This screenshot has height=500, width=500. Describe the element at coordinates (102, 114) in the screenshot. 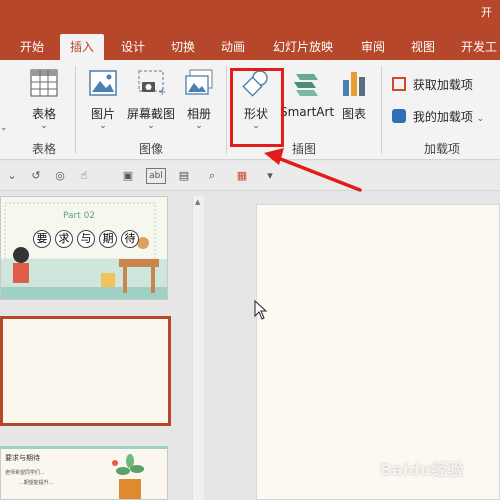

I see `picture-label: 图片` at that location.